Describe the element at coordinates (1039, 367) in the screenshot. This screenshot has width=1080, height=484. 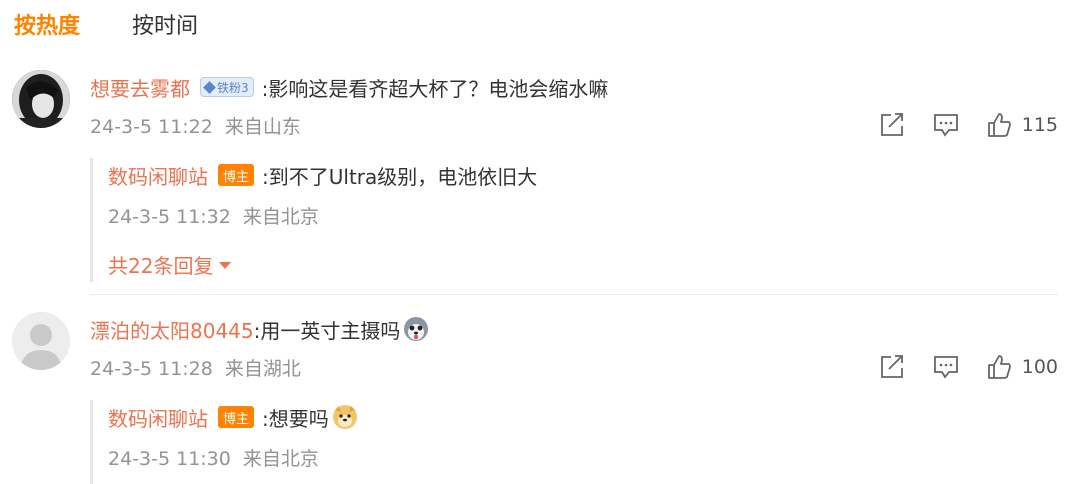
I see `like-count: 100` at that location.